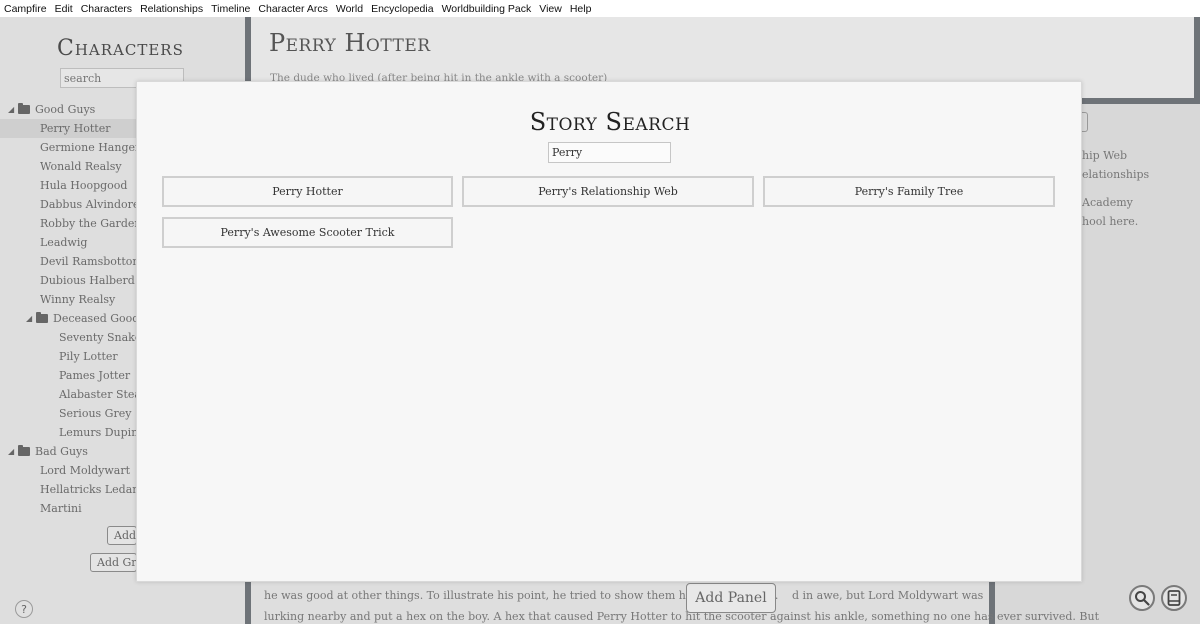 The width and height of the screenshot is (1200, 624). What do you see at coordinates (99, 432) in the screenshot?
I see `tree-item-label: Lemurs Dupin` at bounding box center [99, 432].